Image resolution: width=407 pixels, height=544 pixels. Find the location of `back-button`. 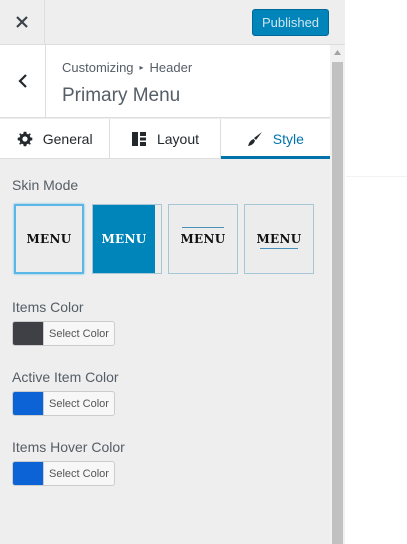

back-button is located at coordinates (23, 81).